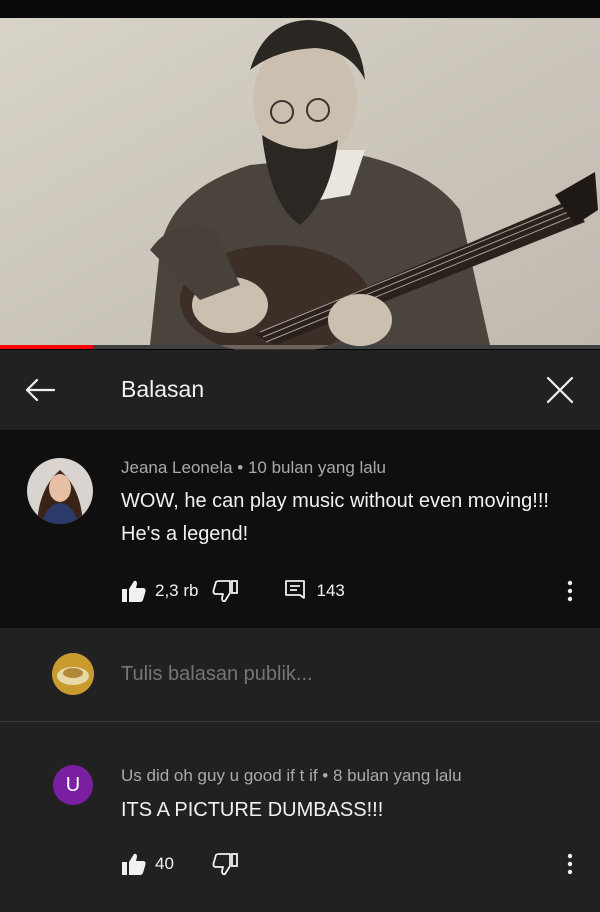  Describe the element at coordinates (300, 347) in the screenshot. I see `video-progress-bar` at that location.